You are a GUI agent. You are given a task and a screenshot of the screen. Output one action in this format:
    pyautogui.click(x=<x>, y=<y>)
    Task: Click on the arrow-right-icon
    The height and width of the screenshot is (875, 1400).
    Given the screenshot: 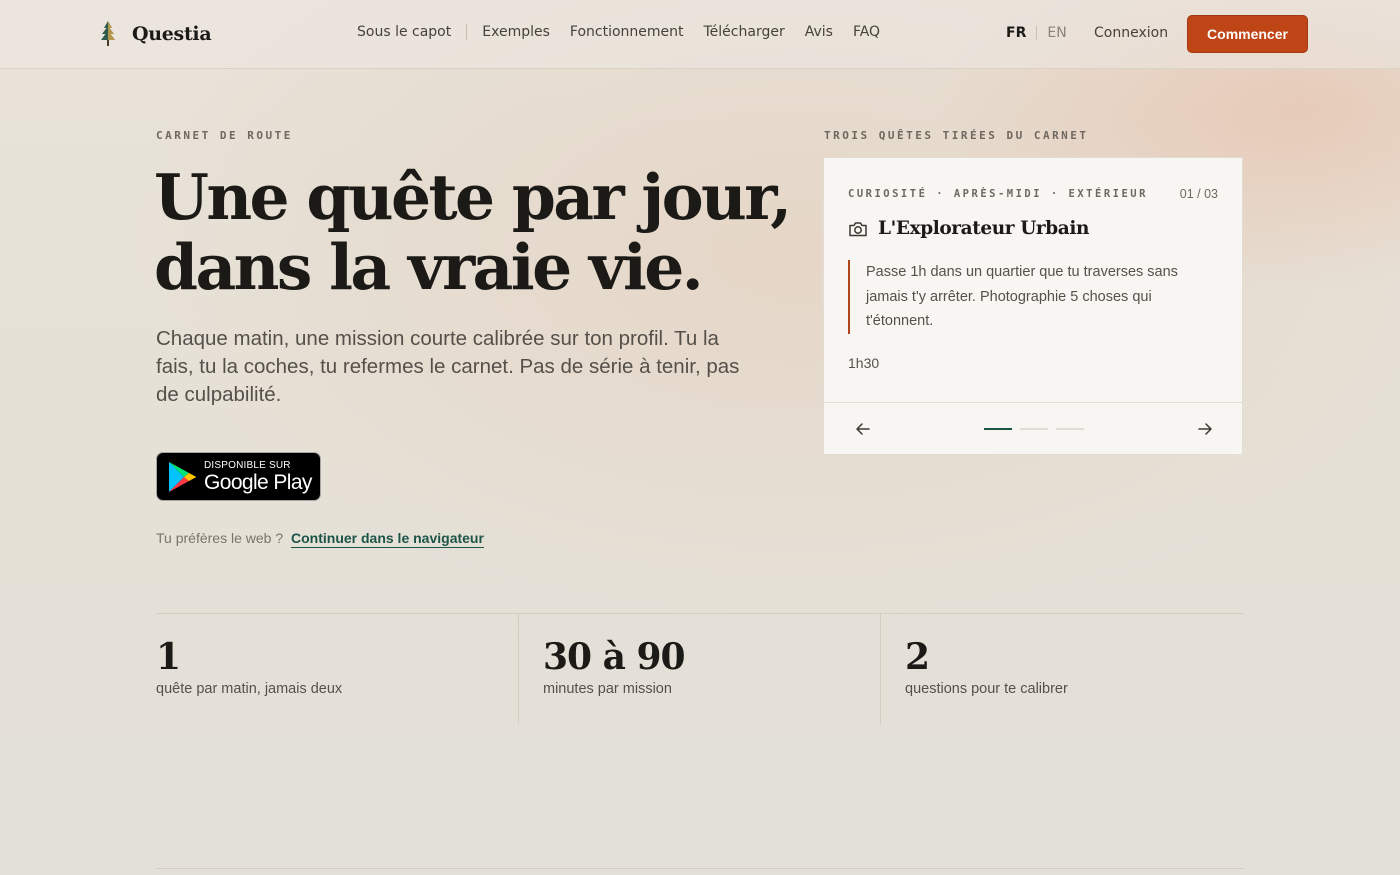 What is the action you would take?
    pyautogui.click(x=1205, y=429)
    